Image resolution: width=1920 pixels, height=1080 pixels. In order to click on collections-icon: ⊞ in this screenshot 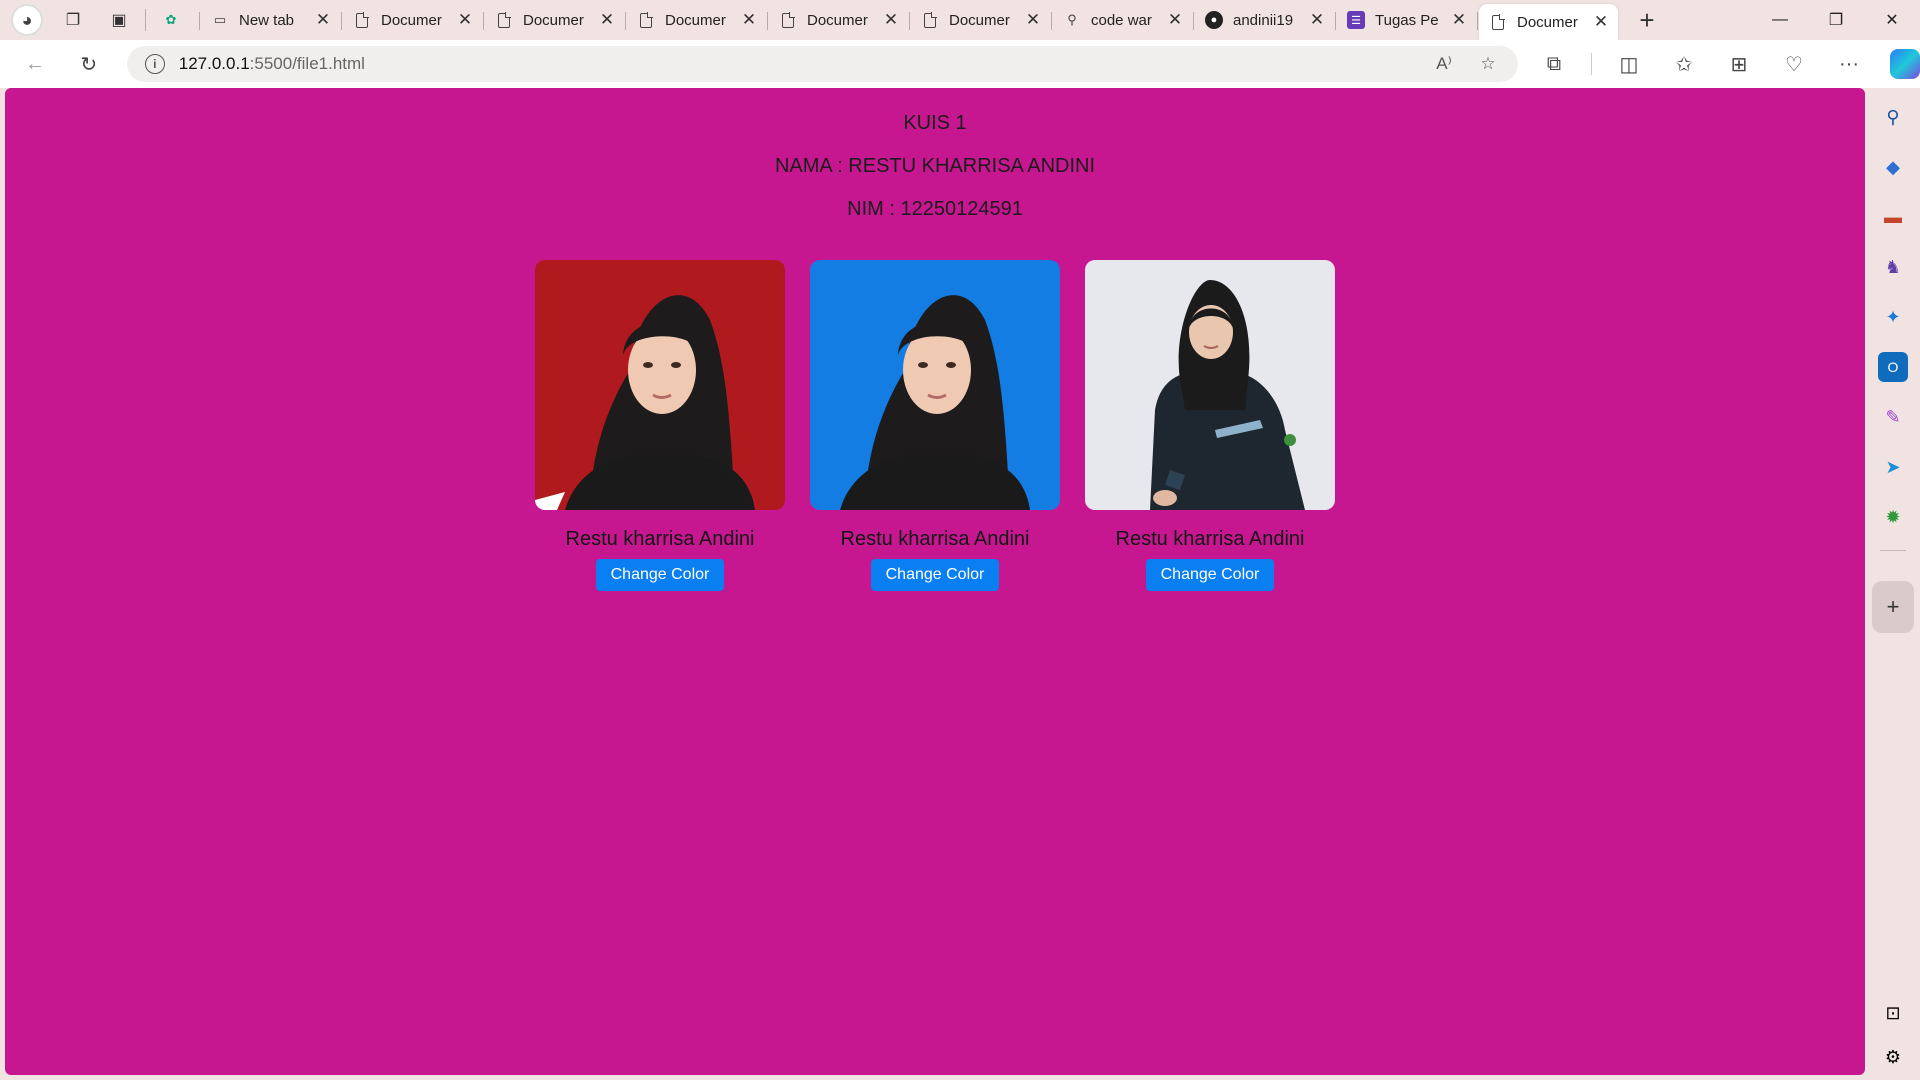, I will do `click(1739, 64)`.